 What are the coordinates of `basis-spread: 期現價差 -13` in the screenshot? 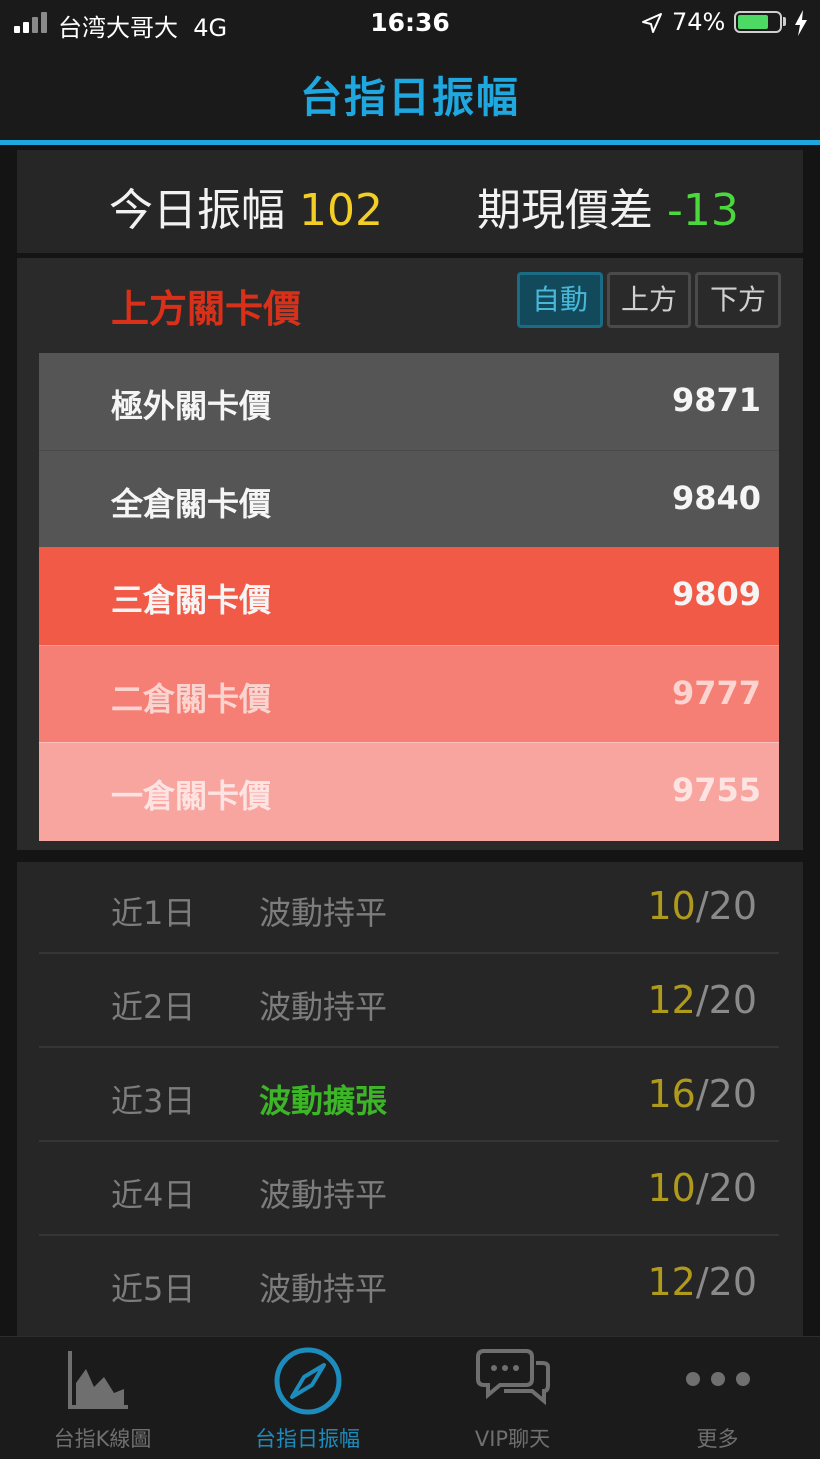 It's located at (608, 206).